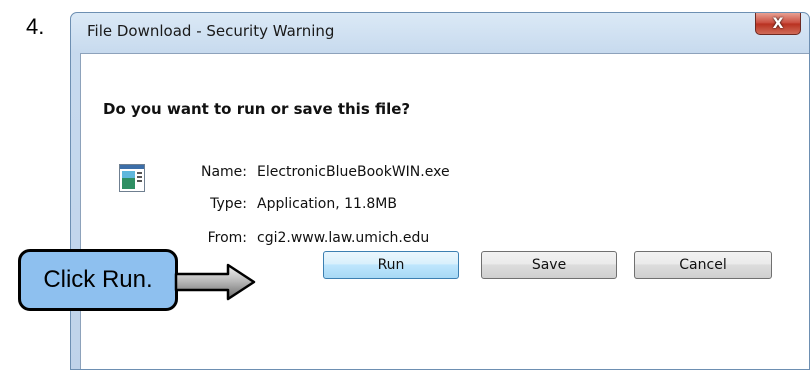 The image size is (810, 370). Describe the element at coordinates (353, 172) in the screenshot. I see `file-name-value: ElectronicBlueBookWIN.exe` at that location.